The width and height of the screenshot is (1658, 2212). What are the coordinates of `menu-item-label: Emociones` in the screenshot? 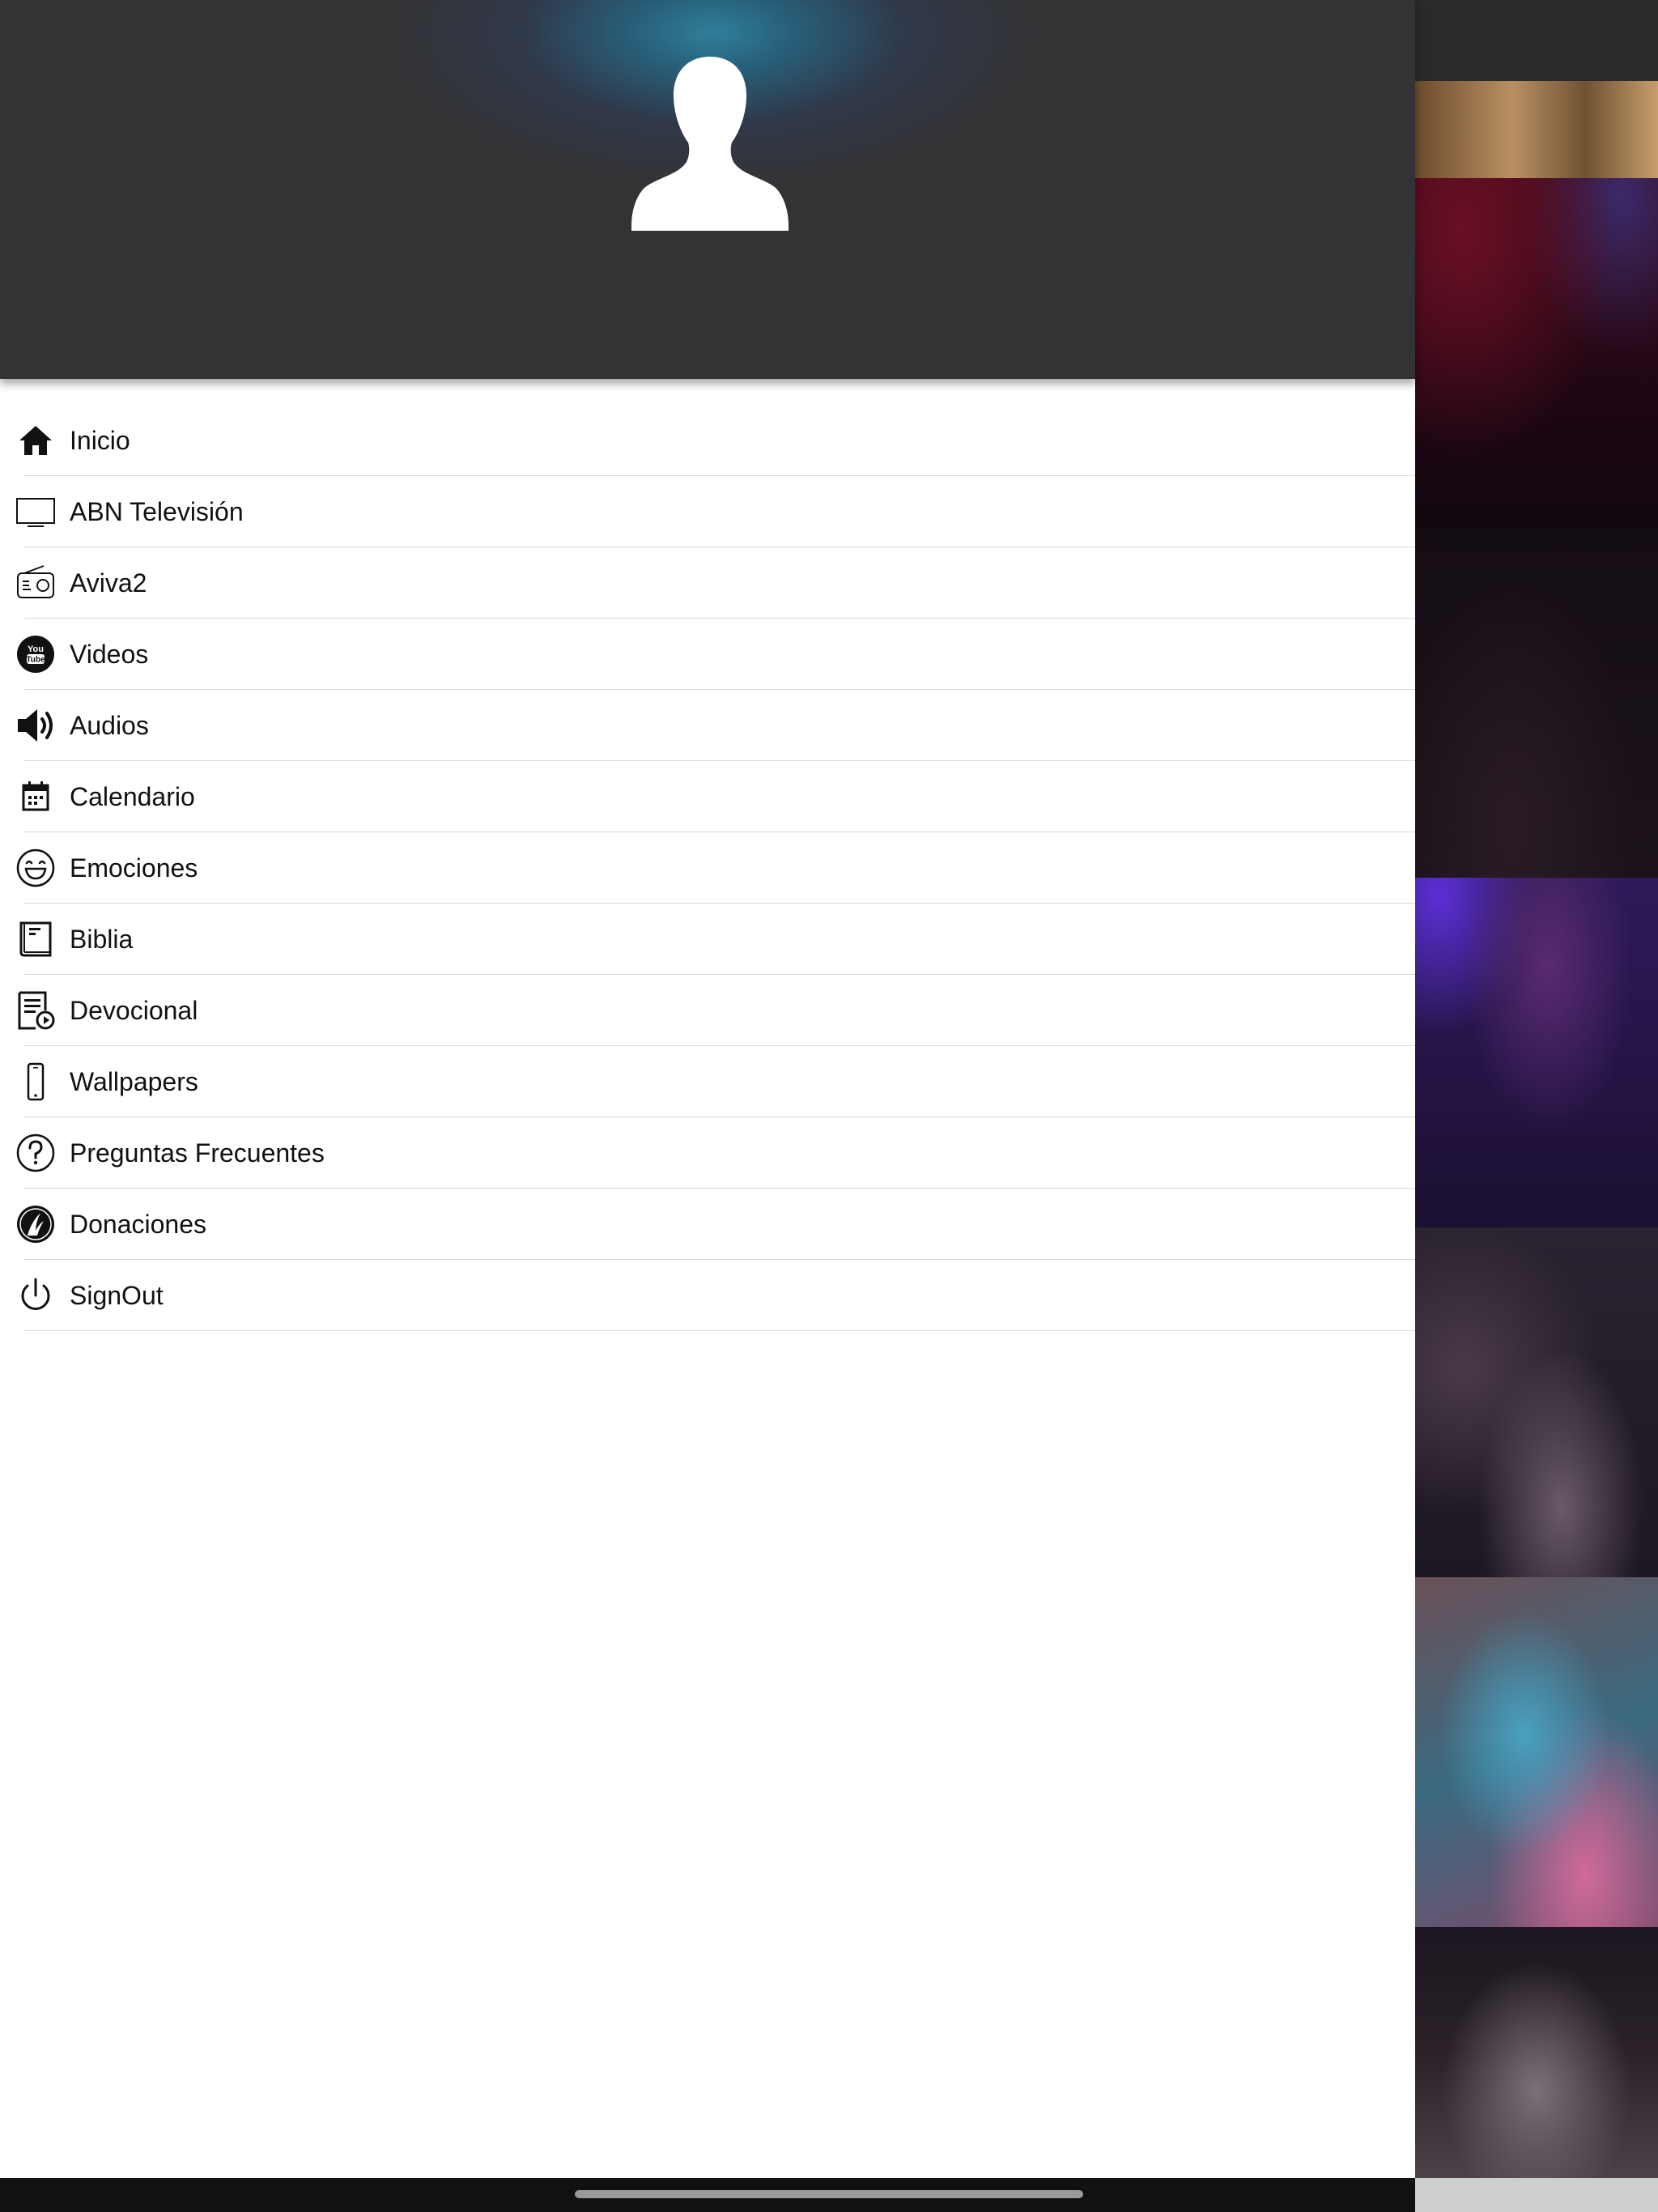 It's located at (134, 868).